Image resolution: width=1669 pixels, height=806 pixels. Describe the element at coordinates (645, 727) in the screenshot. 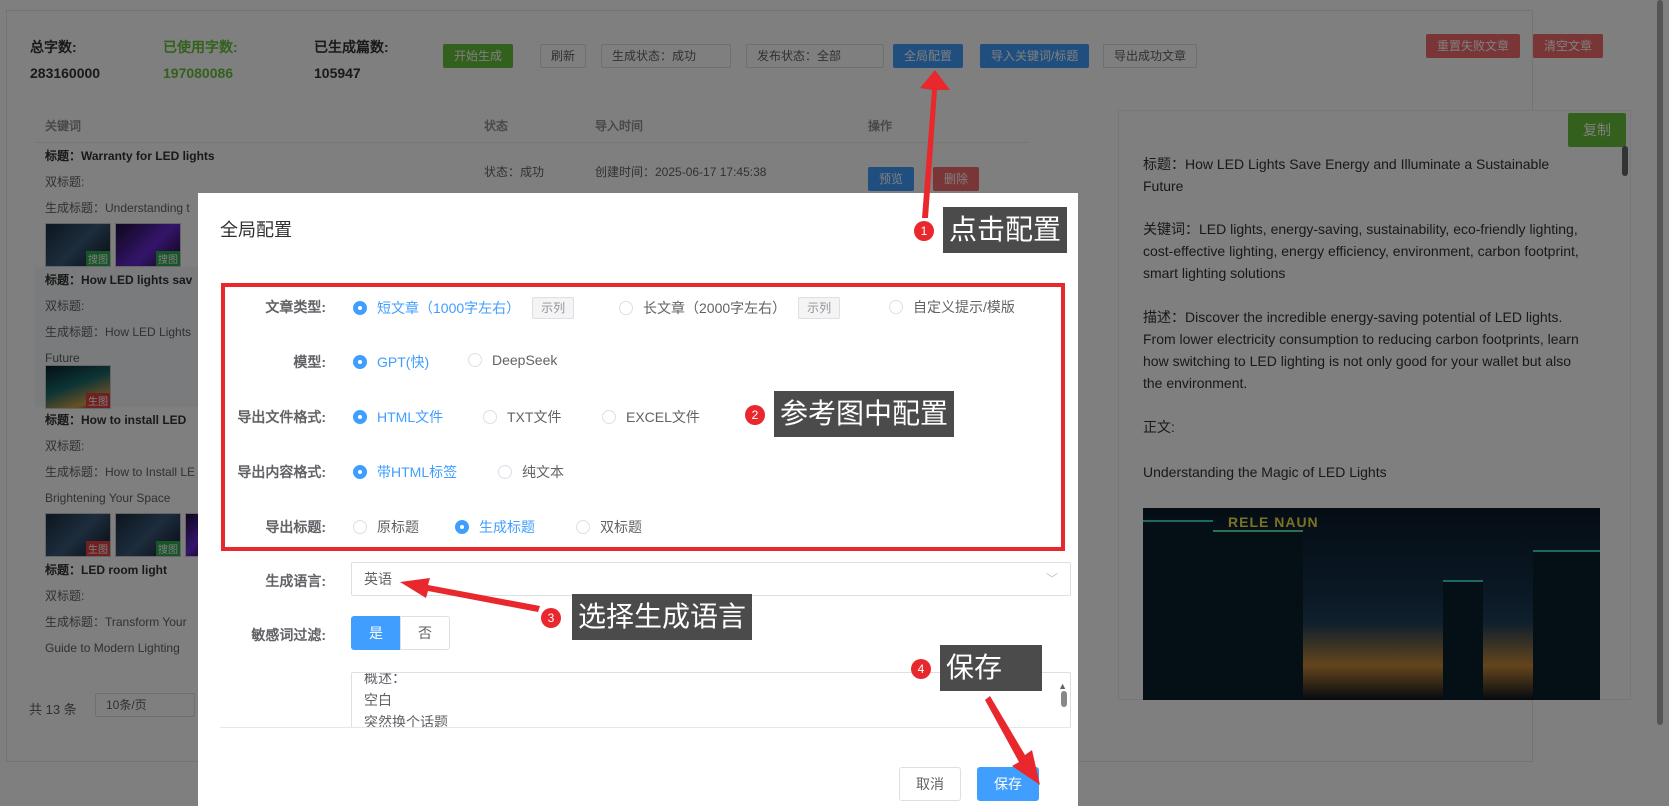

I see `divider` at that location.